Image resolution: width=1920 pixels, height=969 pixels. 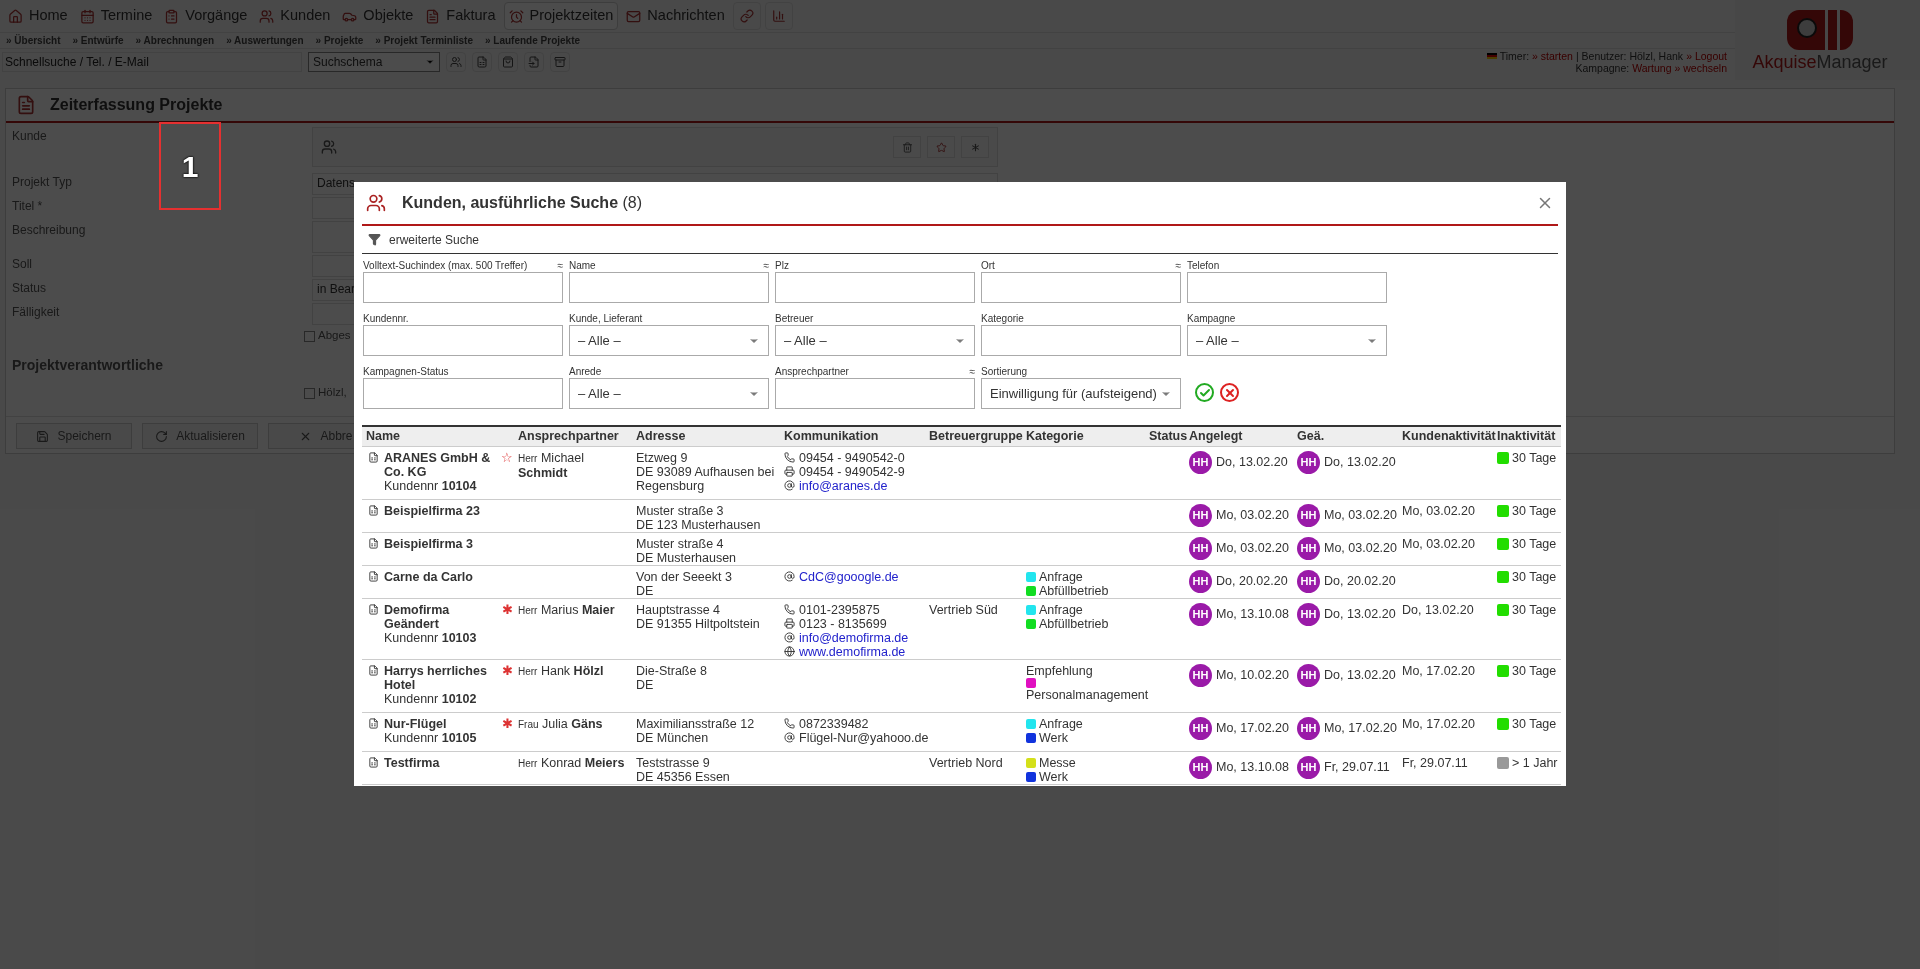 I want to click on column-header: Angelegt, so click(x=1243, y=436).